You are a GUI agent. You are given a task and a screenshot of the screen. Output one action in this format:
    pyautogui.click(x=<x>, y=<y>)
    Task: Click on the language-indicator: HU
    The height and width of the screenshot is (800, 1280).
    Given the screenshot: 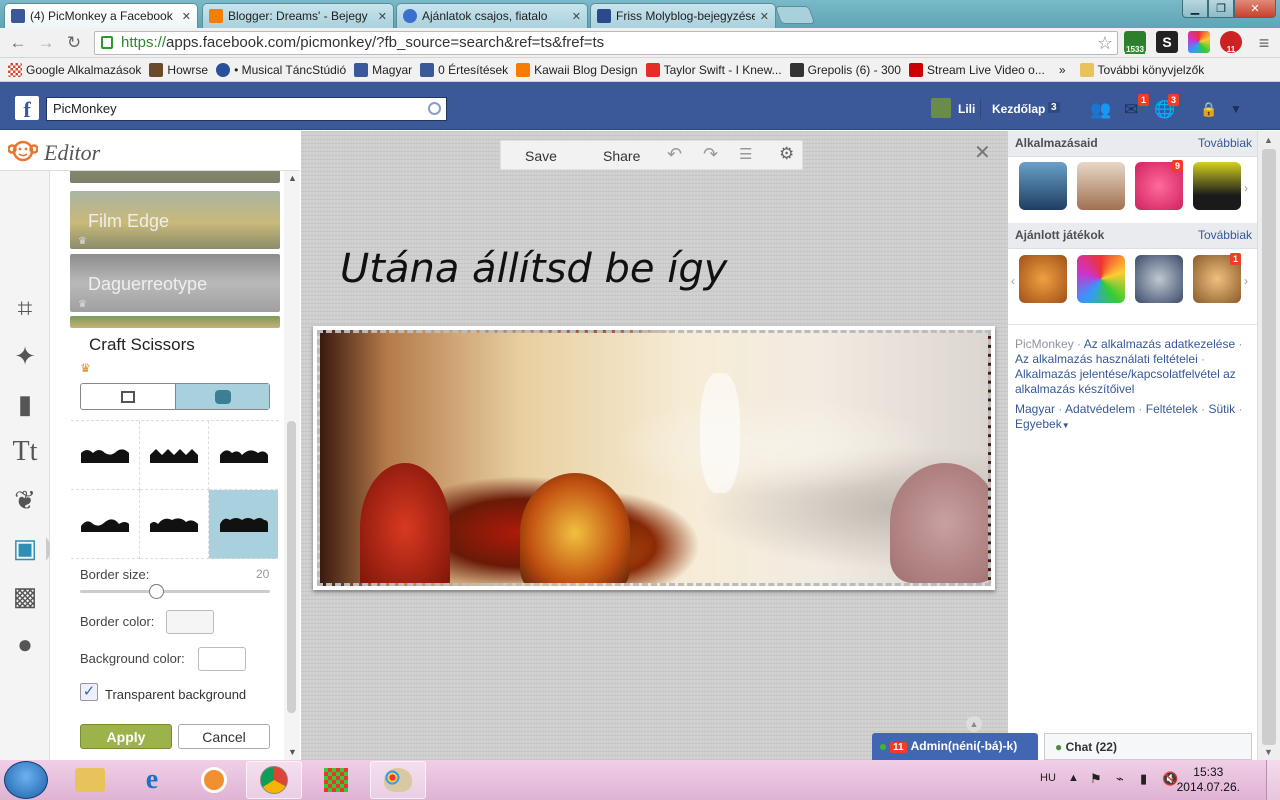 What is the action you would take?
    pyautogui.click(x=1048, y=778)
    